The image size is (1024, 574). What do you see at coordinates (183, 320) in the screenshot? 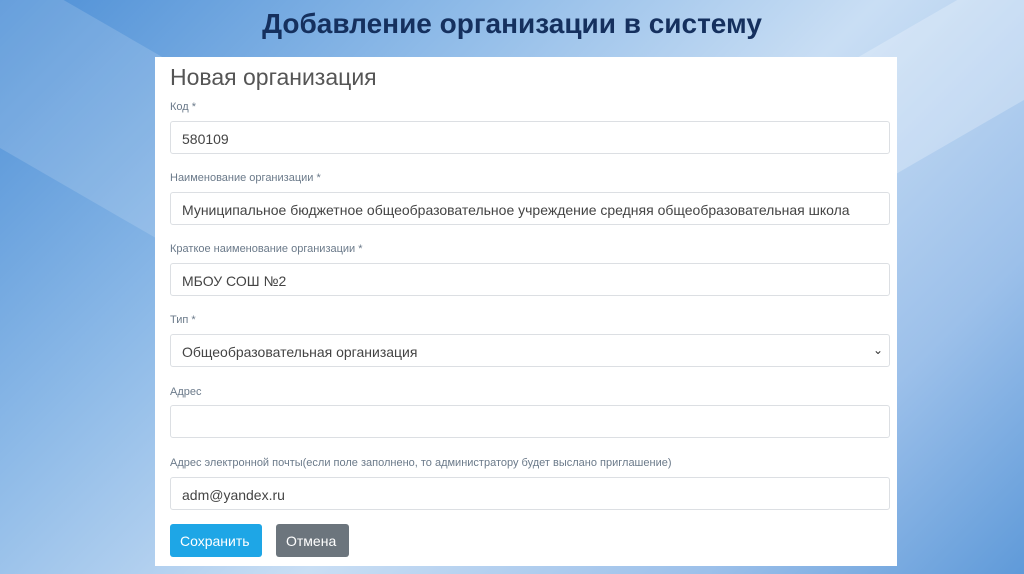
I see `type-label: Тип *` at bounding box center [183, 320].